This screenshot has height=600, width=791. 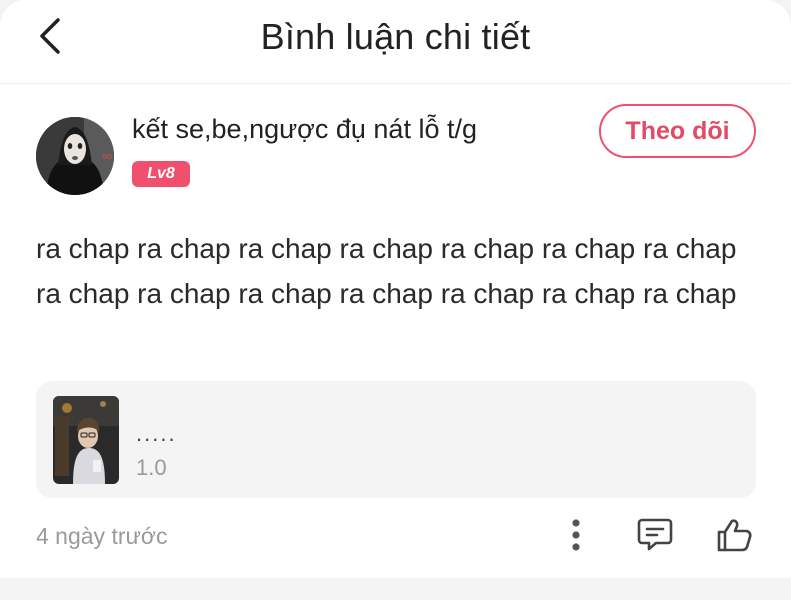 I want to click on svg-text: oo, so click(x=107, y=156).